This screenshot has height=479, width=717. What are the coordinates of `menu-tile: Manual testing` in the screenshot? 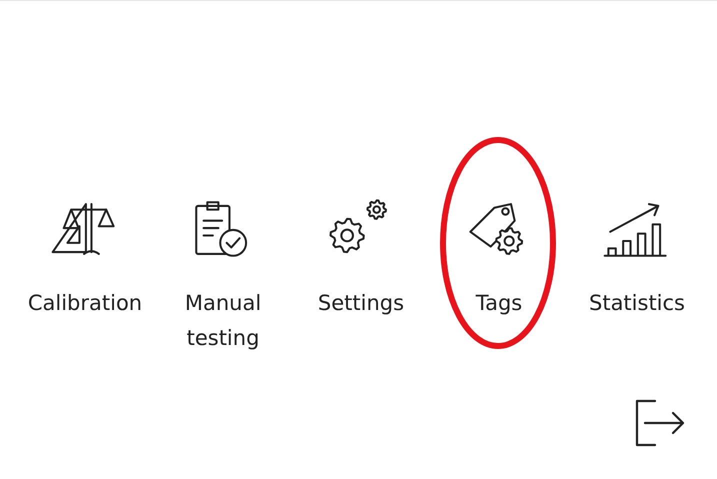 It's located at (223, 275).